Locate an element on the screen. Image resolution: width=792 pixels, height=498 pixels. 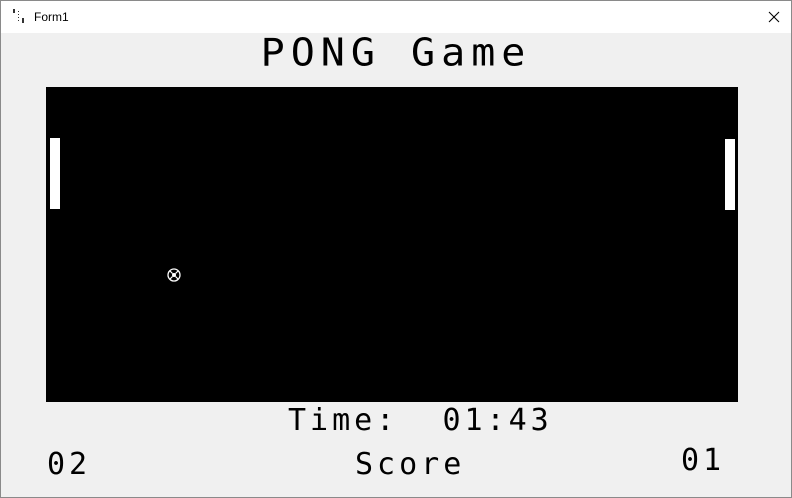
close-button is located at coordinates (774, 17).